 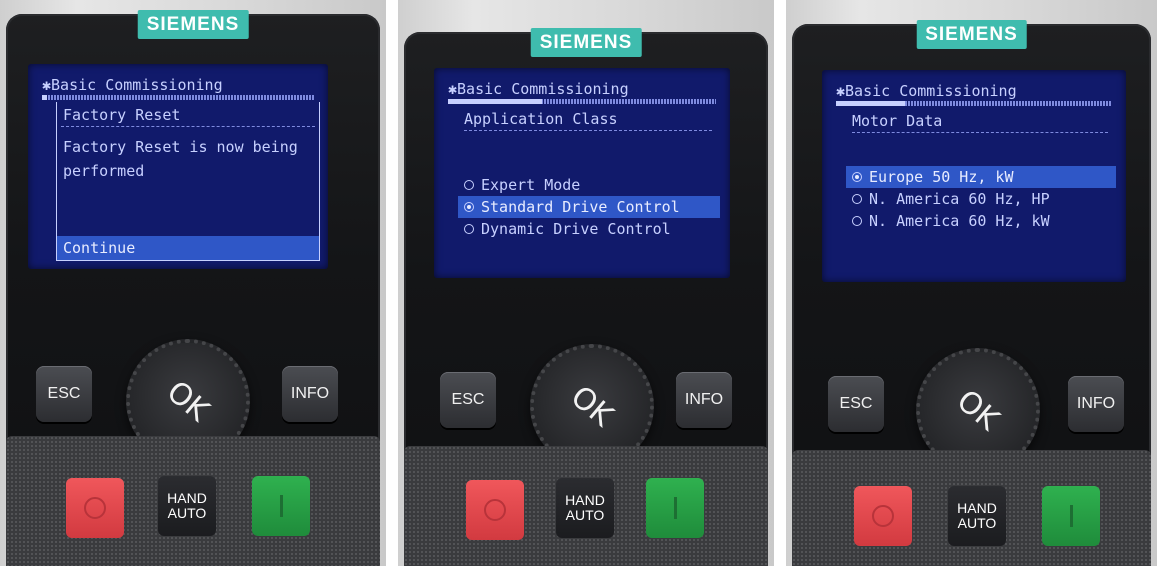 I want to click on option-label: Expert Mode, so click(x=531, y=185).